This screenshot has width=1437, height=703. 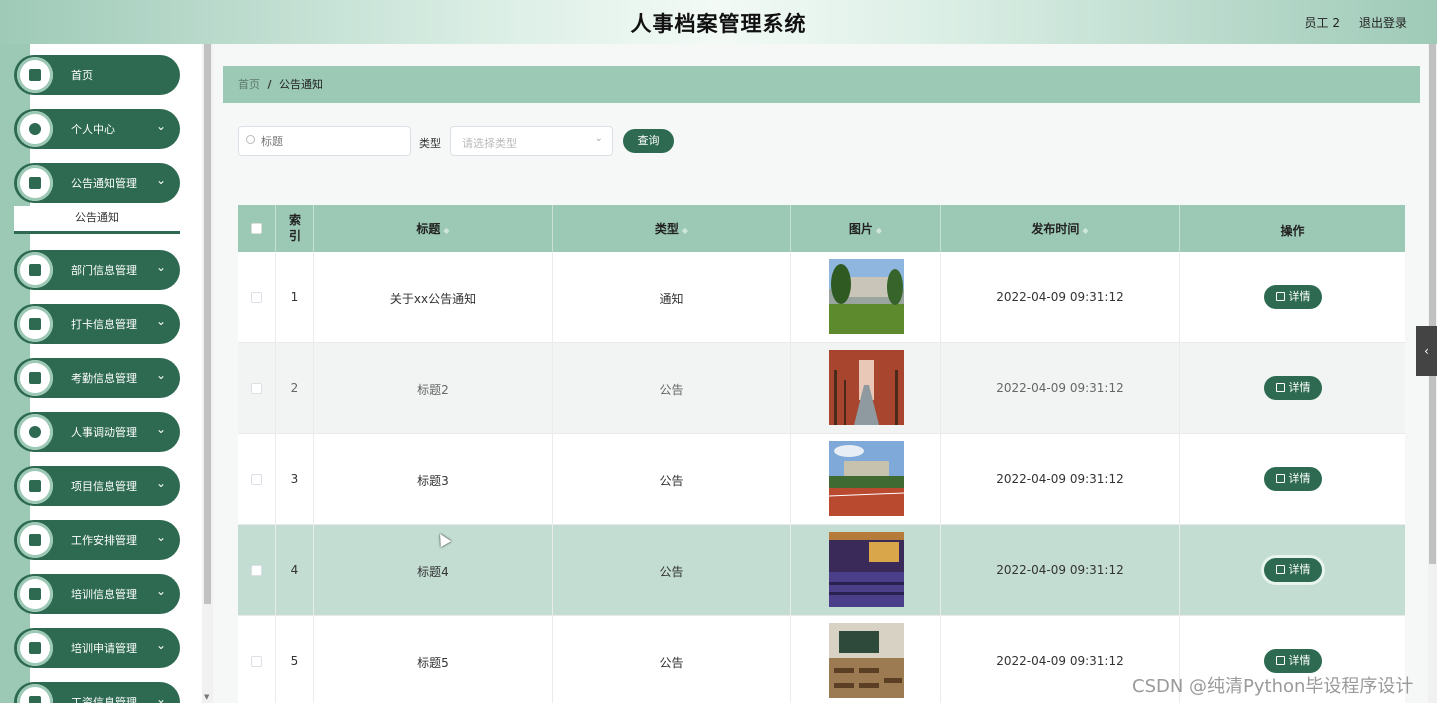 What do you see at coordinates (97, 220) in the screenshot?
I see `submenu-notice: 公告通知` at bounding box center [97, 220].